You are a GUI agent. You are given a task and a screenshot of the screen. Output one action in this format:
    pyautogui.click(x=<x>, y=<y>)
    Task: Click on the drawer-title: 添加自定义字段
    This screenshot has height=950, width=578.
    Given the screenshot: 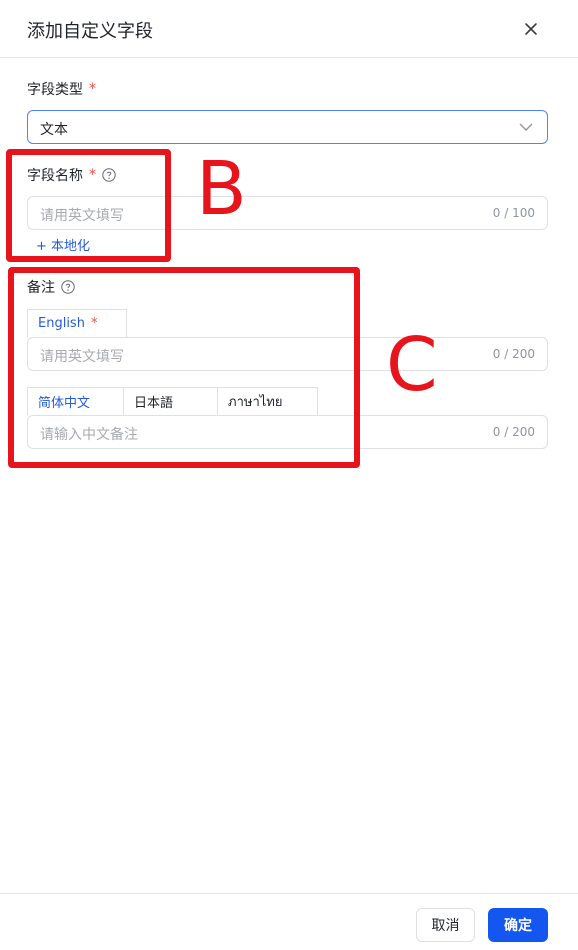 What is the action you would take?
    pyautogui.click(x=90, y=31)
    